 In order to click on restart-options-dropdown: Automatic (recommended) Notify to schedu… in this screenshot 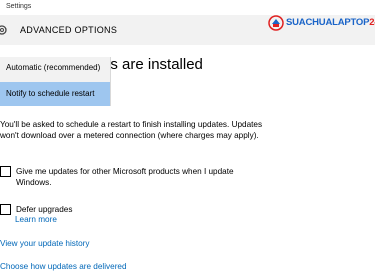, I will do `click(55, 81)`.